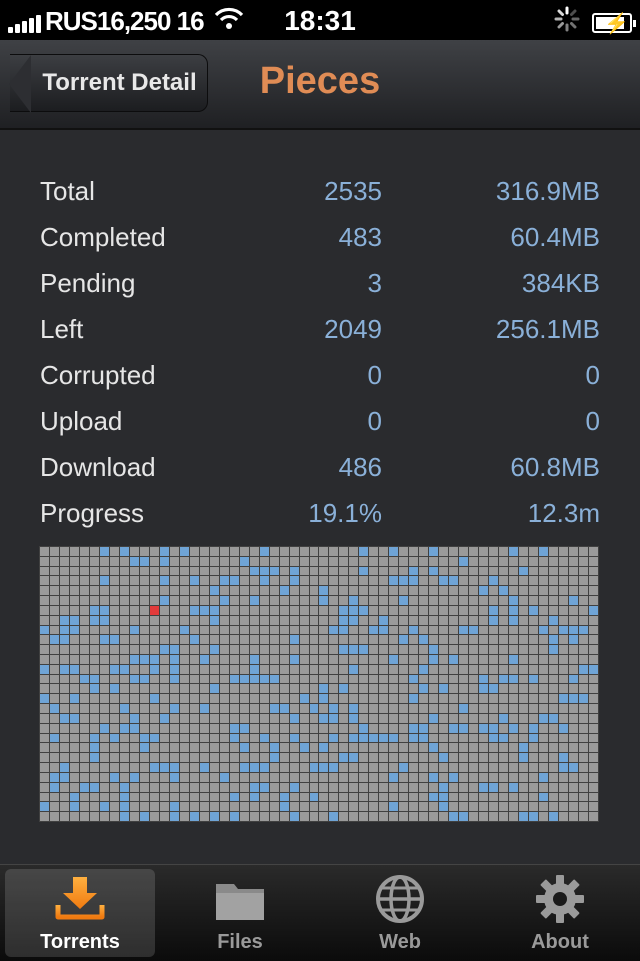  I want to click on tab-torrents: Torrents, so click(80, 913).